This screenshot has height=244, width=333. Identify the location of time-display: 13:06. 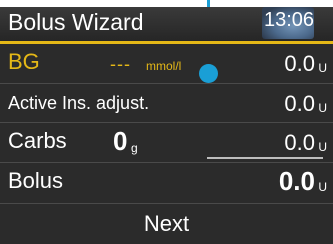
(289, 20).